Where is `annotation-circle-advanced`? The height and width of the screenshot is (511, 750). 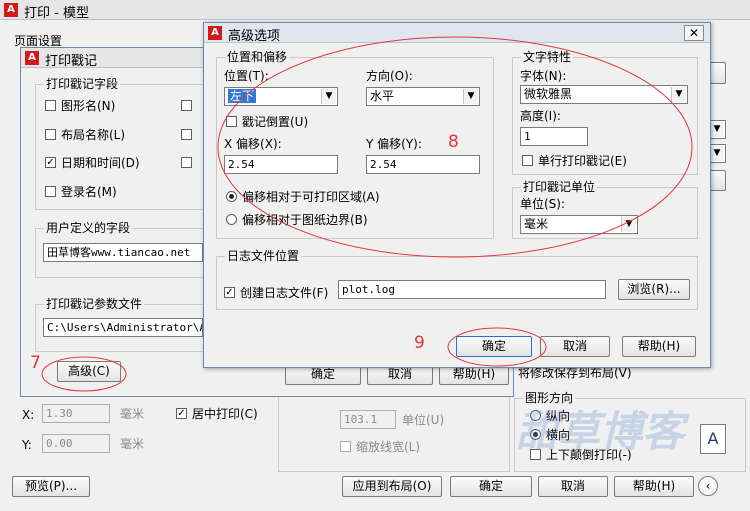
annotation-circle-advanced is located at coordinates (84, 374).